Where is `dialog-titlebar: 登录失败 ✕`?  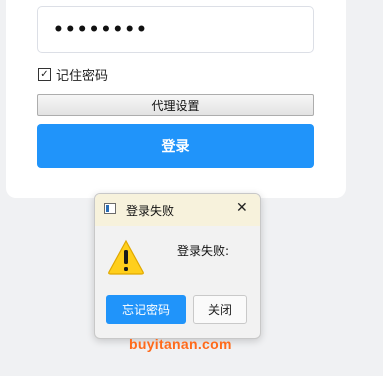 dialog-titlebar: 登录失败 ✕ is located at coordinates (177, 210).